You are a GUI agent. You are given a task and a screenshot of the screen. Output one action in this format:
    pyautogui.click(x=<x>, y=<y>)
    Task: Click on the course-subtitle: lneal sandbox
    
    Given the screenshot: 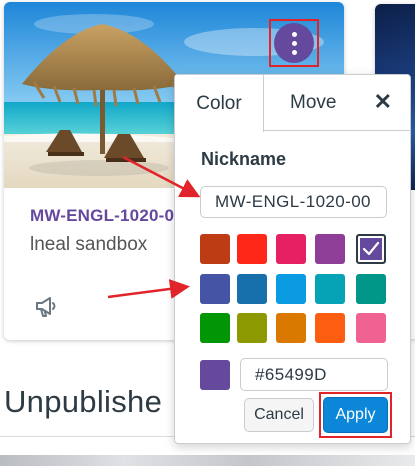 What is the action you would take?
    pyautogui.click(x=89, y=244)
    